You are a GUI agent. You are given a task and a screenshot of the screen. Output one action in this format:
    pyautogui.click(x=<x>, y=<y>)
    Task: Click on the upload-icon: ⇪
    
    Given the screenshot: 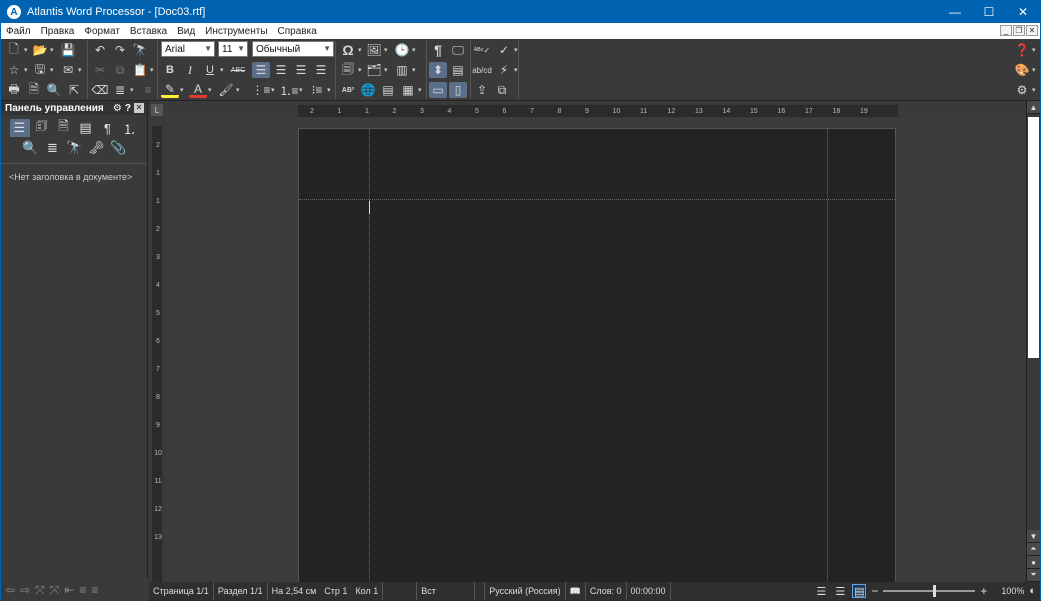 What is the action you would take?
    pyautogui.click(x=482, y=90)
    